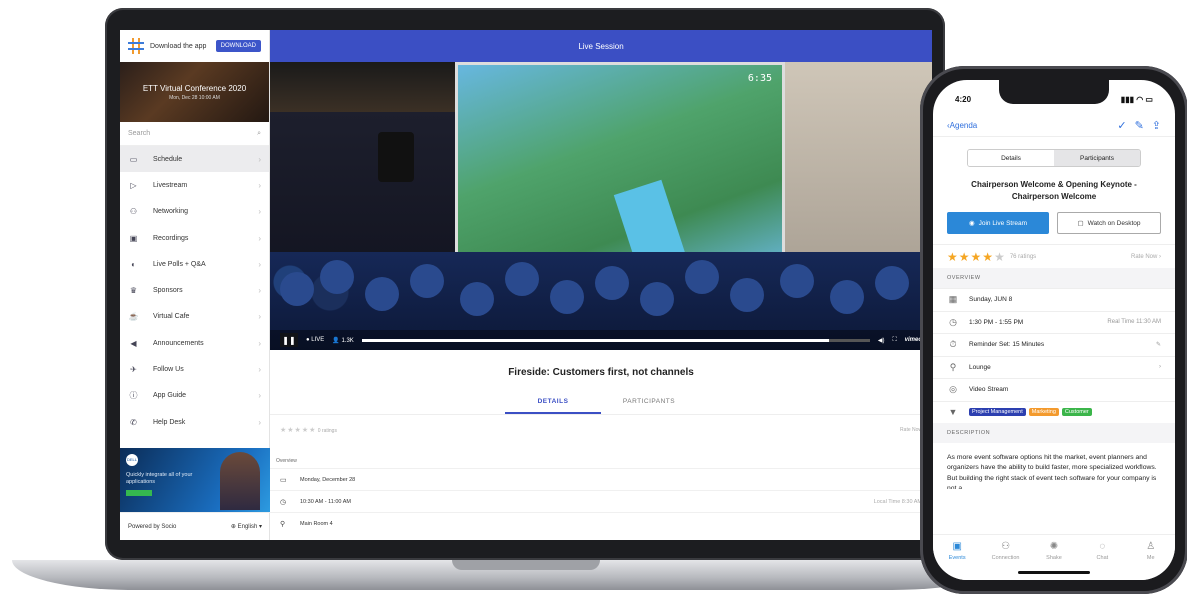 The image size is (1187, 596). What do you see at coordinates (194, 317) in the screenshot?
I see `sidebar-item: ☕ Virtual Cafe ›` at bounding box center [194, 317].